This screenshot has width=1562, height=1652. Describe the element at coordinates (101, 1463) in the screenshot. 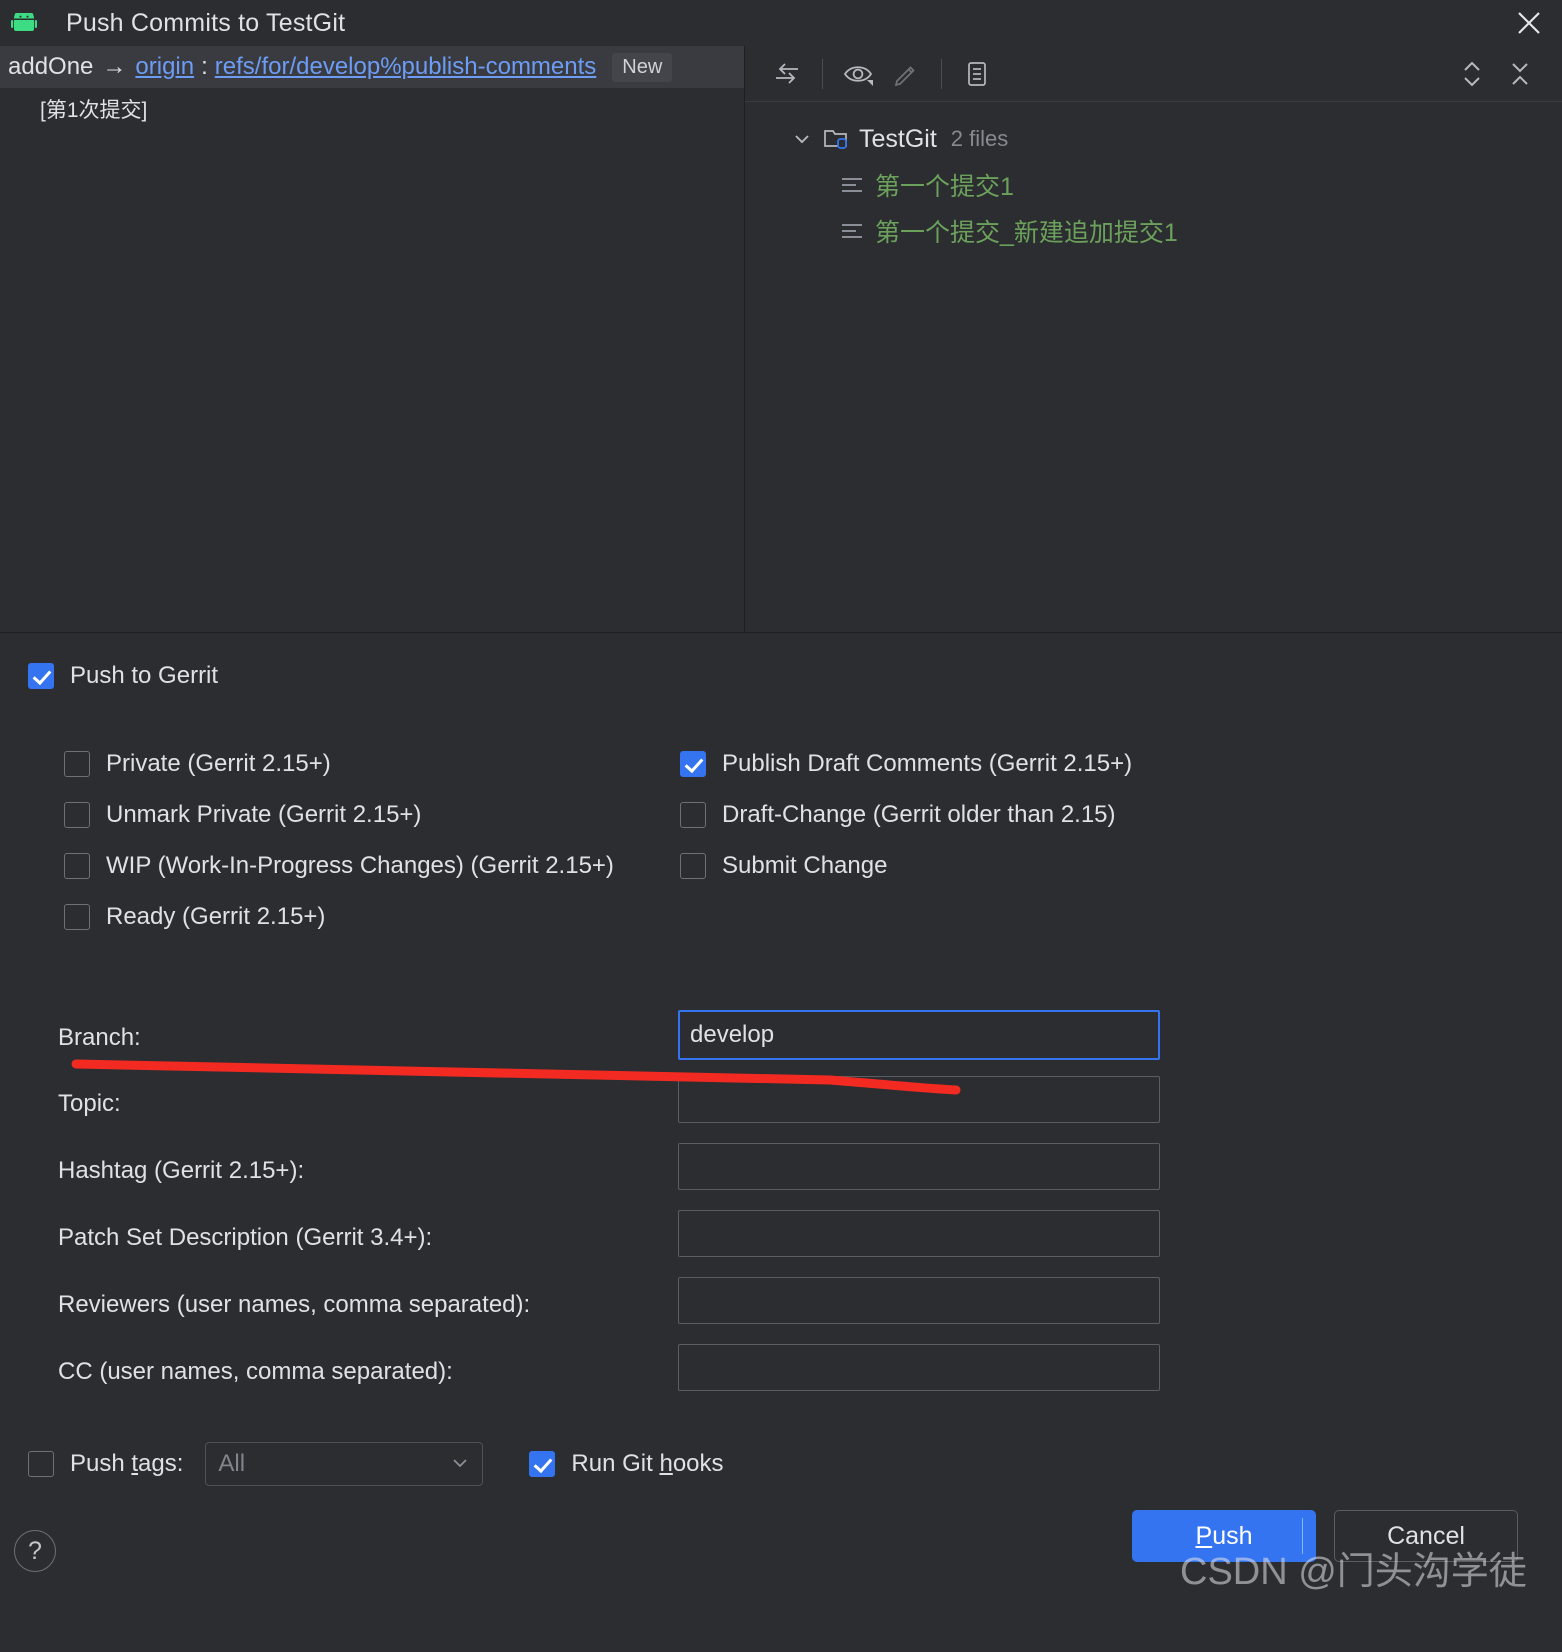

I see `push-tags-label-pre: Push` at that location.